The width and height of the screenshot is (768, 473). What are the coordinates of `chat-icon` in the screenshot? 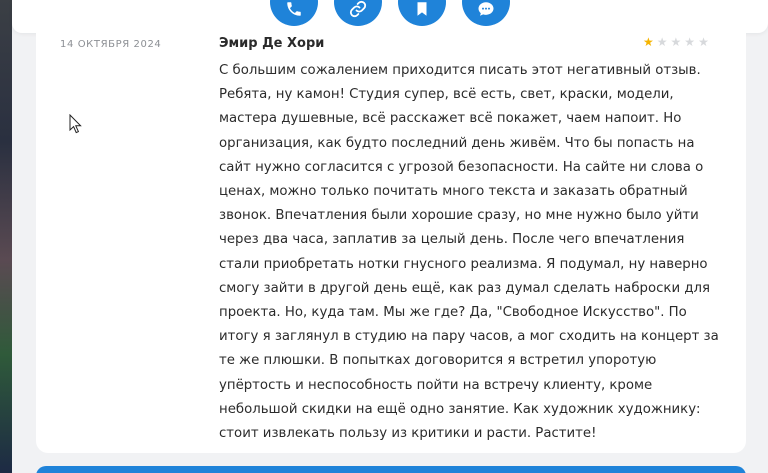 It's located at (486, 9).